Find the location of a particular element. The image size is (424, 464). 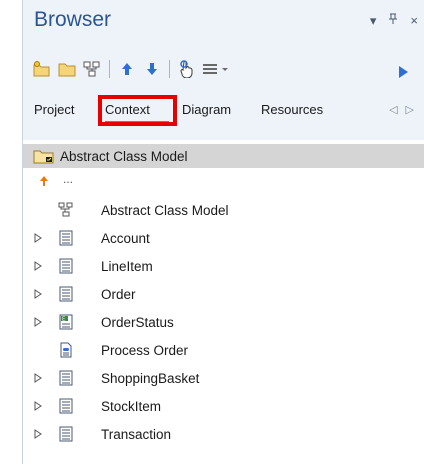

tree-item-label: Abstract Class Model is located at coordinates (165, 210).